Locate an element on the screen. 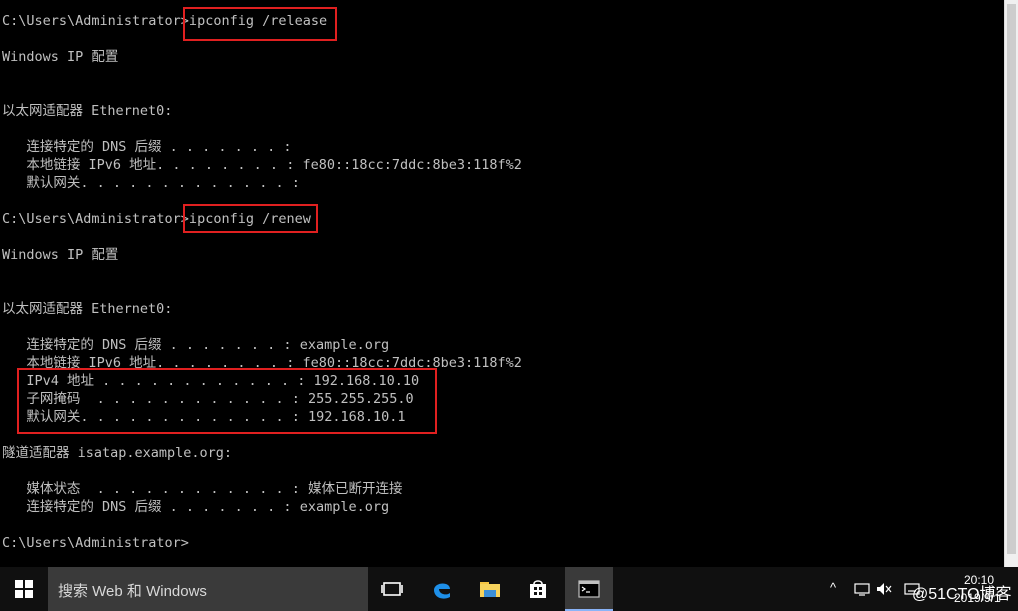 This screenshot has height=611, width=1018. volume-muted-icon is located at coordinates (884, 589).